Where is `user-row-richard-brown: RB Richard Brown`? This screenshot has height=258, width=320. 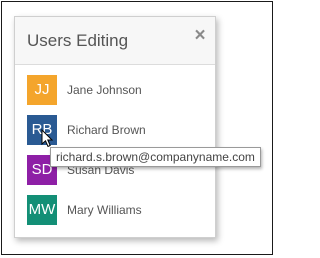 user-row-richard-brown: RB Richard Brown is located at coordinates (120, 130).